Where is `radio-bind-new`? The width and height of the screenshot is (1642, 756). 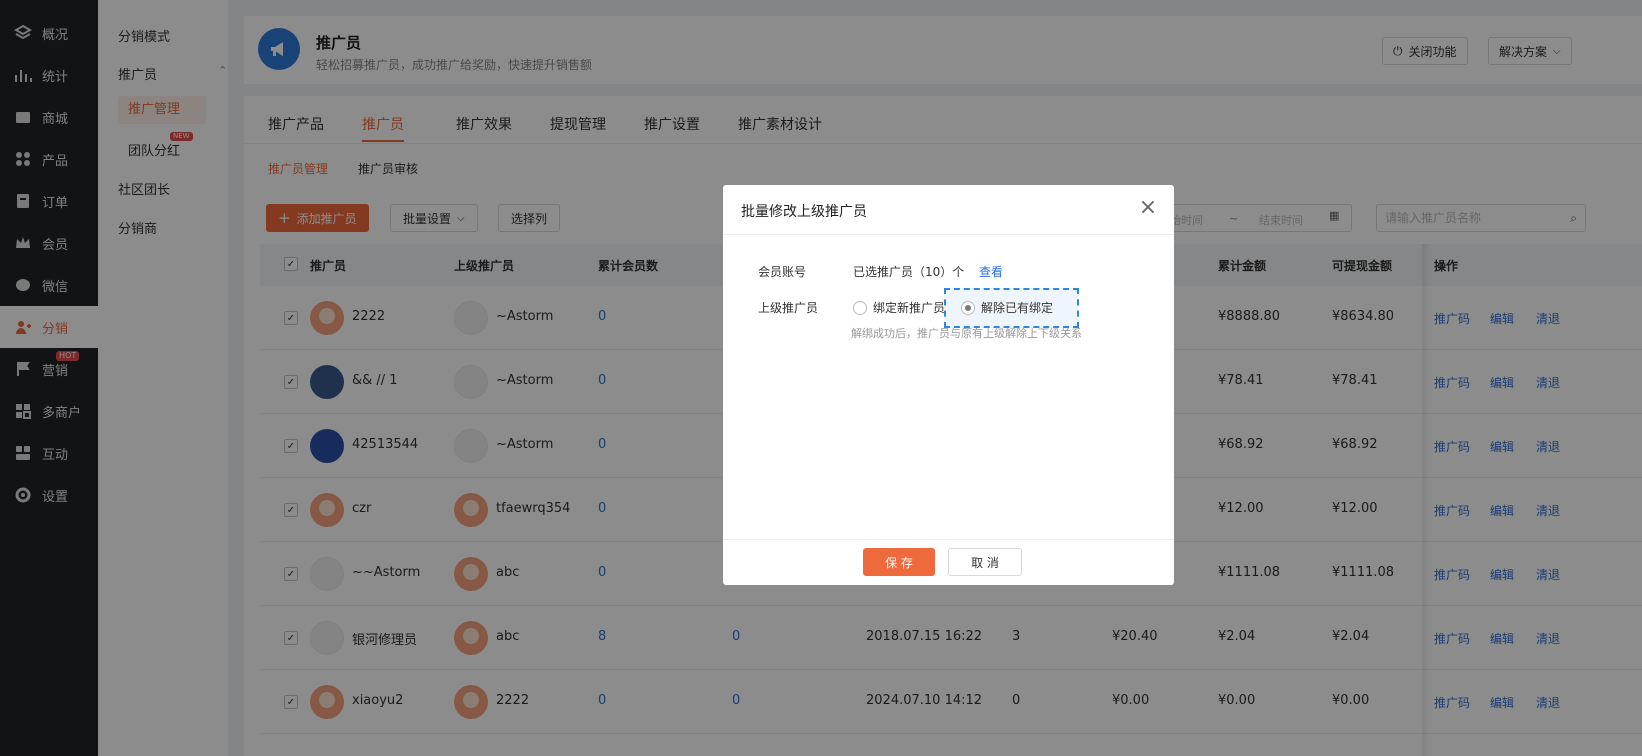 radio-bind-new is located at coordinates (860, 308).